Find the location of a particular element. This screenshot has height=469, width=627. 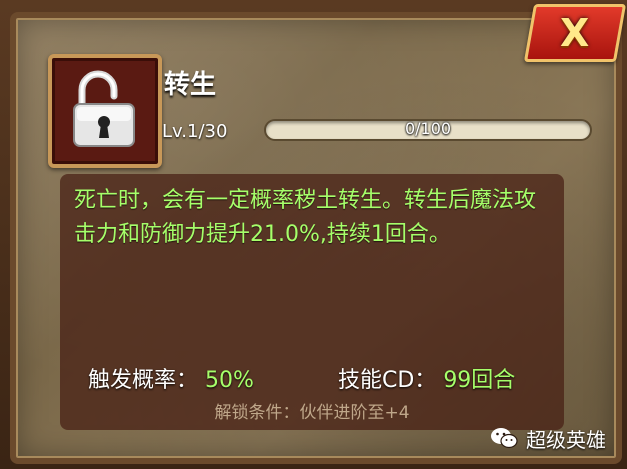

close-icon: X is located at coordinates (575, 33).